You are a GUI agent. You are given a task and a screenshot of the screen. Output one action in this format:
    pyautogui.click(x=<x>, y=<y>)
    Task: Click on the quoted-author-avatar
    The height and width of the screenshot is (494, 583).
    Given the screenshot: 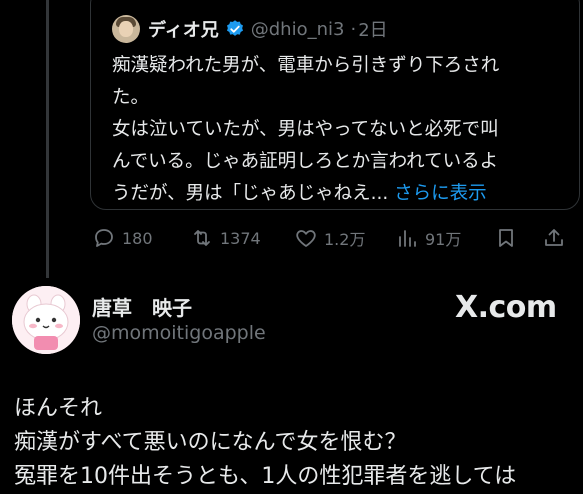 What is the action you would take?
    pyautogui.click(x=126, y=29)
    